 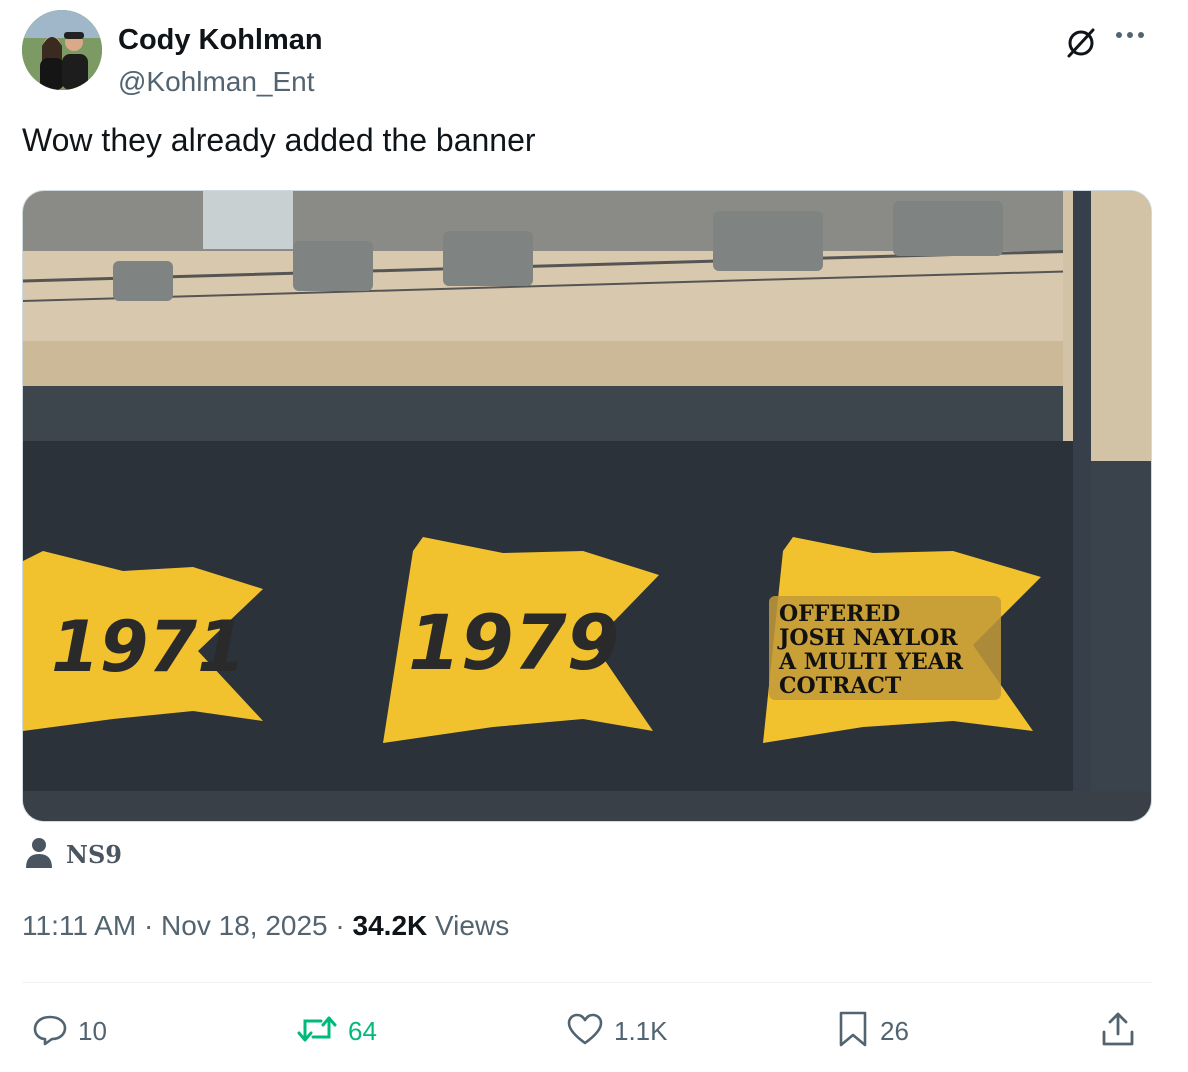 I want to click on reply-count: 10, so click(x=92, y=1030).